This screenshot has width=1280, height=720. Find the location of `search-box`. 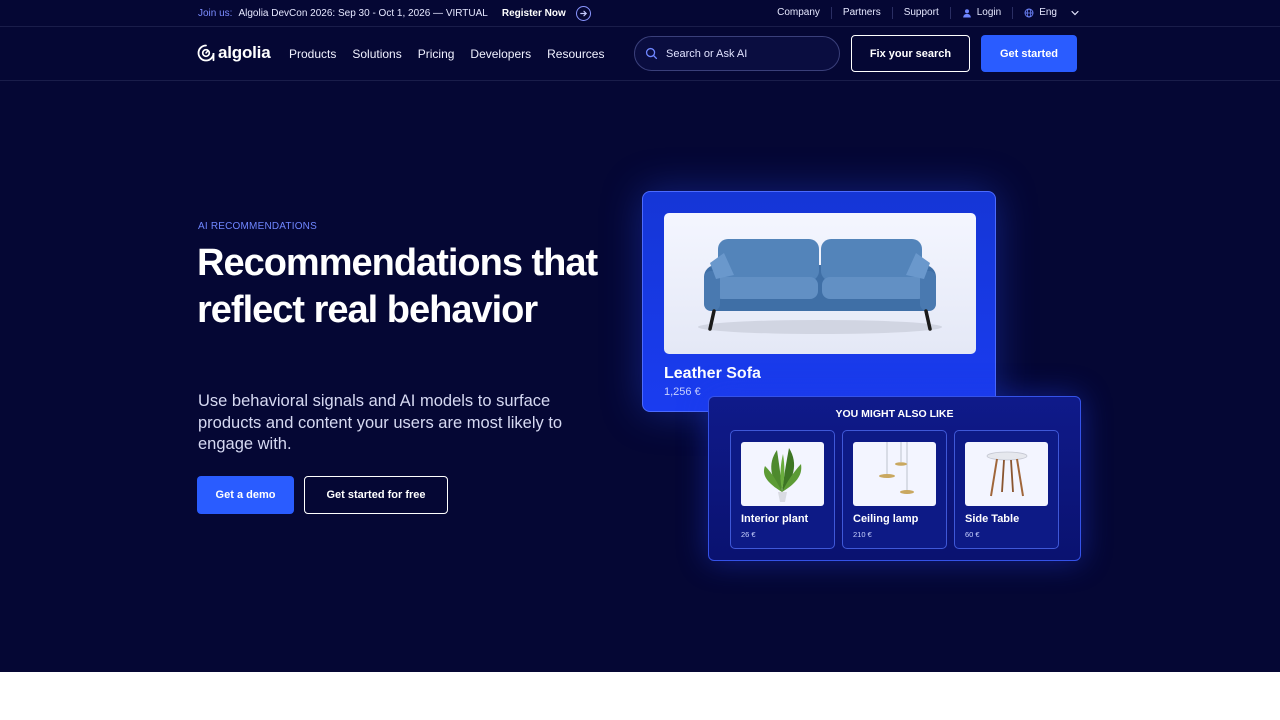

search-box is located at coordinates (737, 53).